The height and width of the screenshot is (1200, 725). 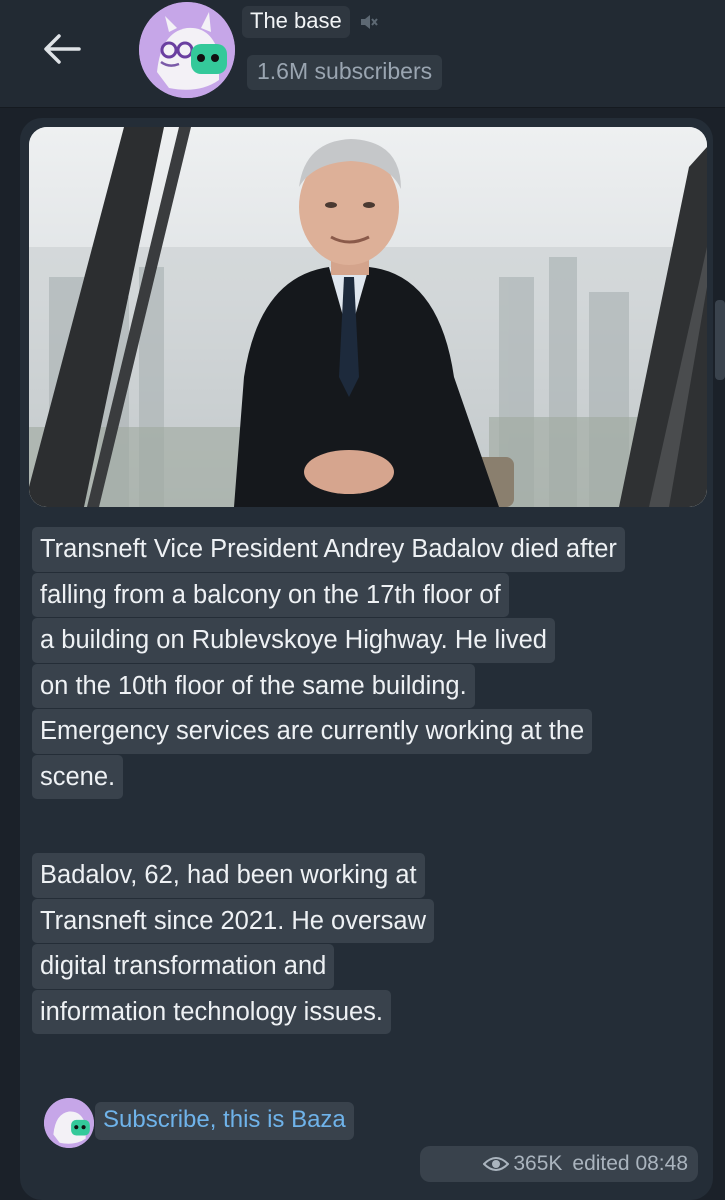 What do you see at coordinates (224, 1121) in the screenshot?
I see `subscribe-link: Subscribe, this is Baza` at bounding box center [224, 1121].